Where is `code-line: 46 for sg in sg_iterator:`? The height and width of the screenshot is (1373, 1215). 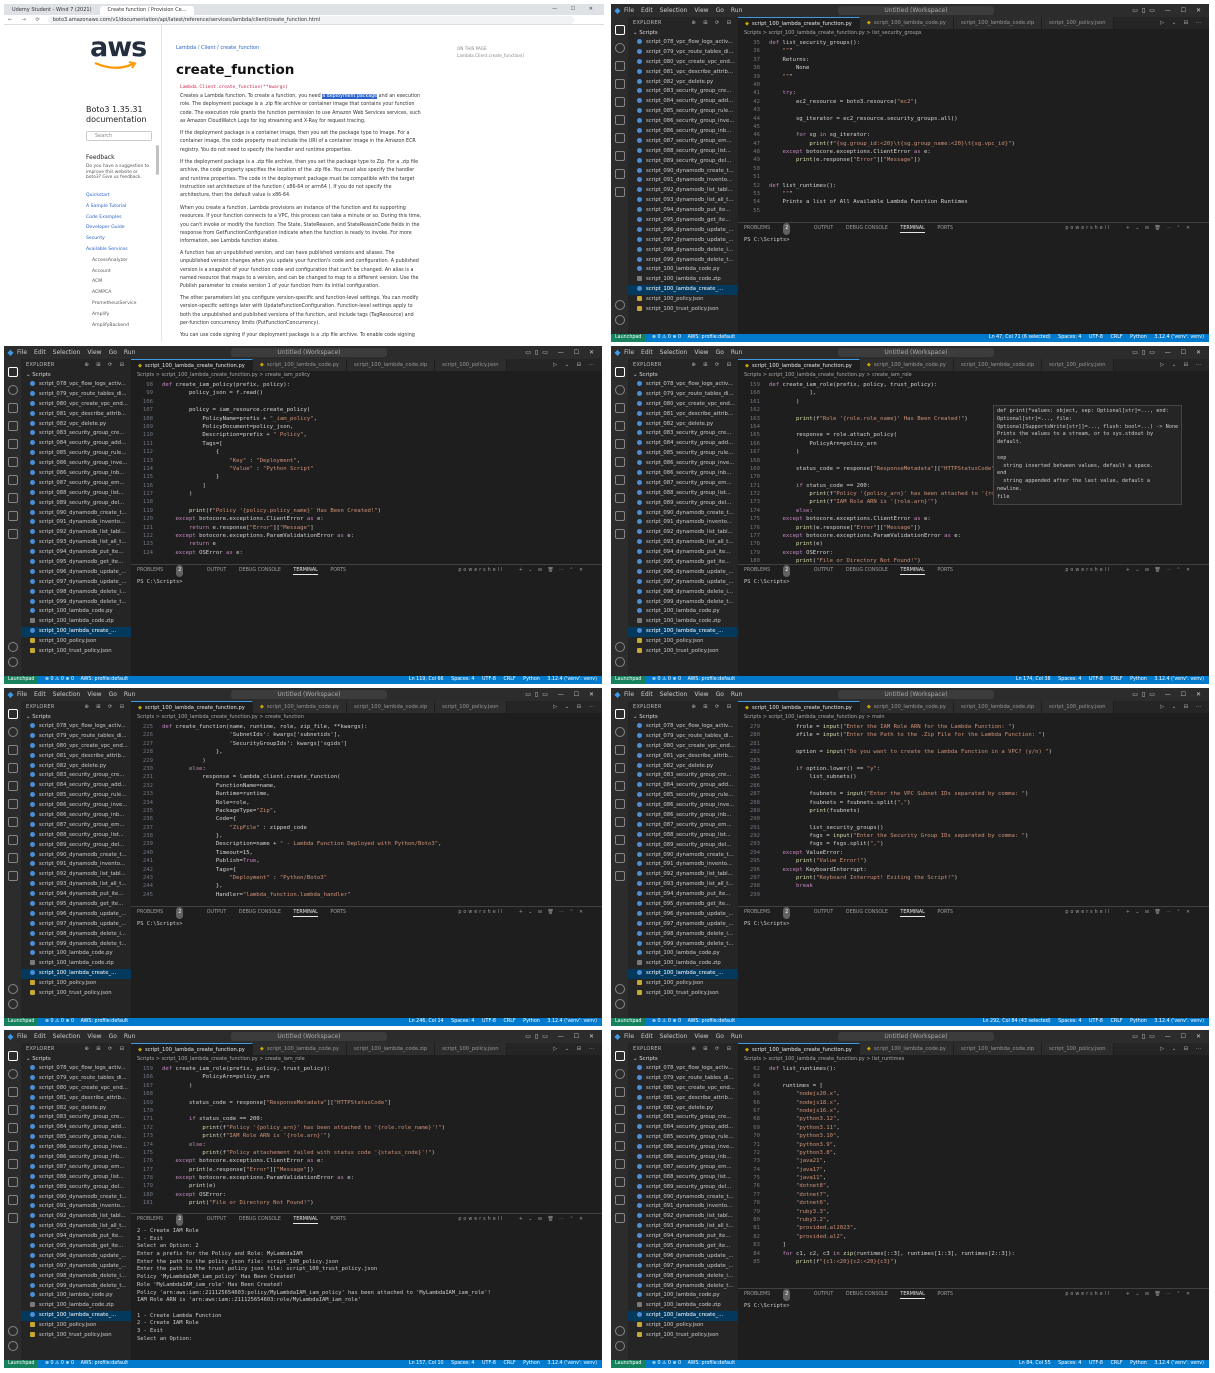 code-line: 46 for sg in sg_iterator: is located at coordinates (973, 135).